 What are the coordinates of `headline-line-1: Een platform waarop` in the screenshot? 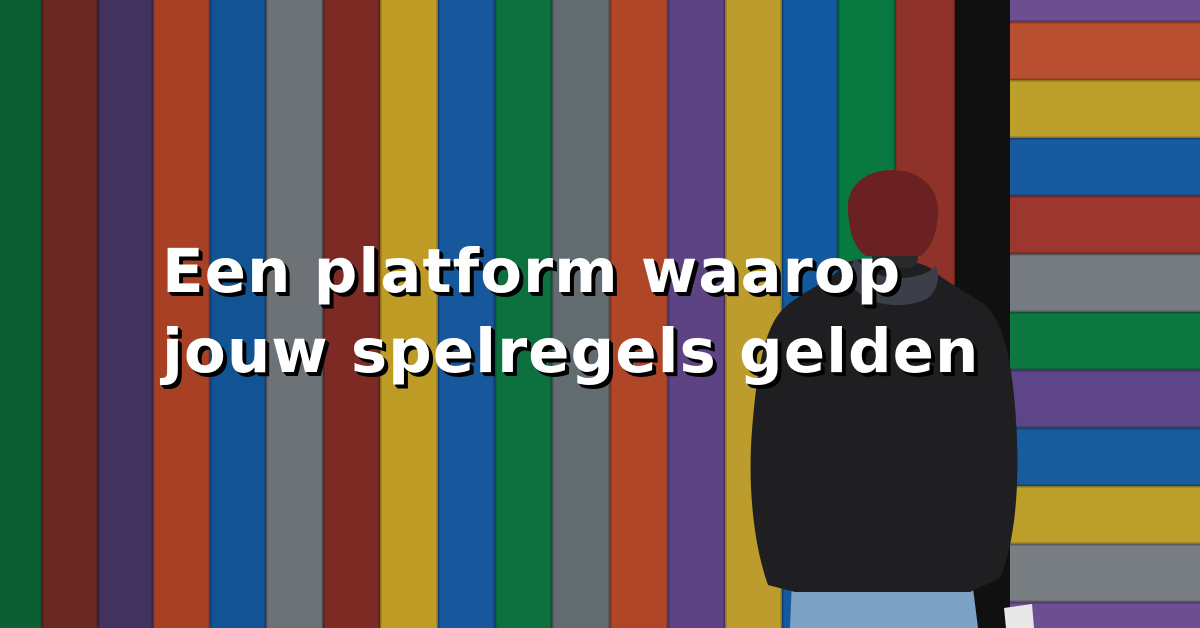 It's located at (532, 271).